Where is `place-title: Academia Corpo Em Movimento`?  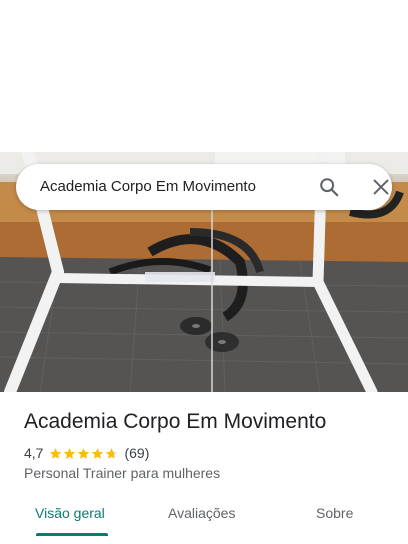 place-title: Academia Corpo Em Movimento is located at coordinates (175, 421).